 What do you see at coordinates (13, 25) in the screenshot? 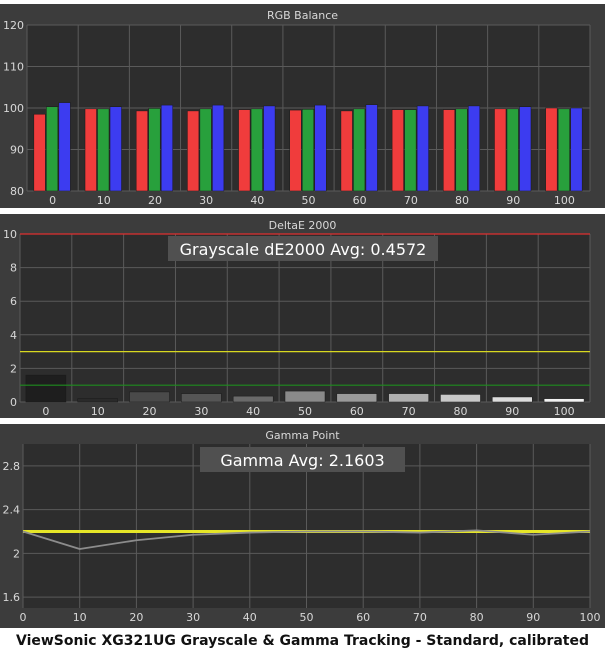
I see `y-tick-label: 120` at bounding box center [13, 25].